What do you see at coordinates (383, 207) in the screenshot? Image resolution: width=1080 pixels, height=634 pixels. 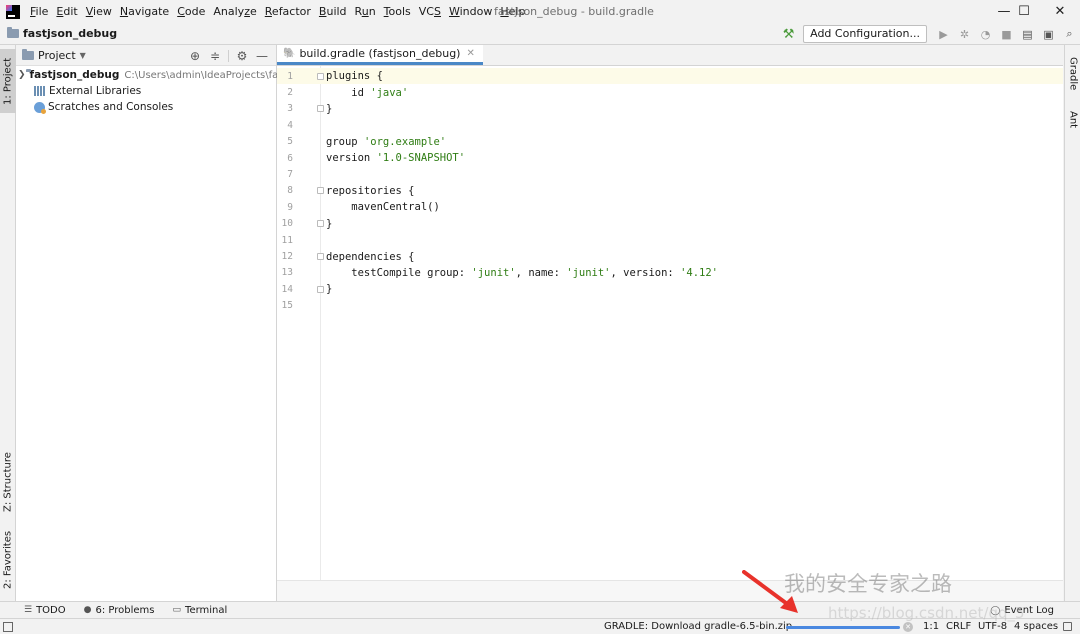 I see `code-text: mavenCentral()` at bounding box center [383, 207].